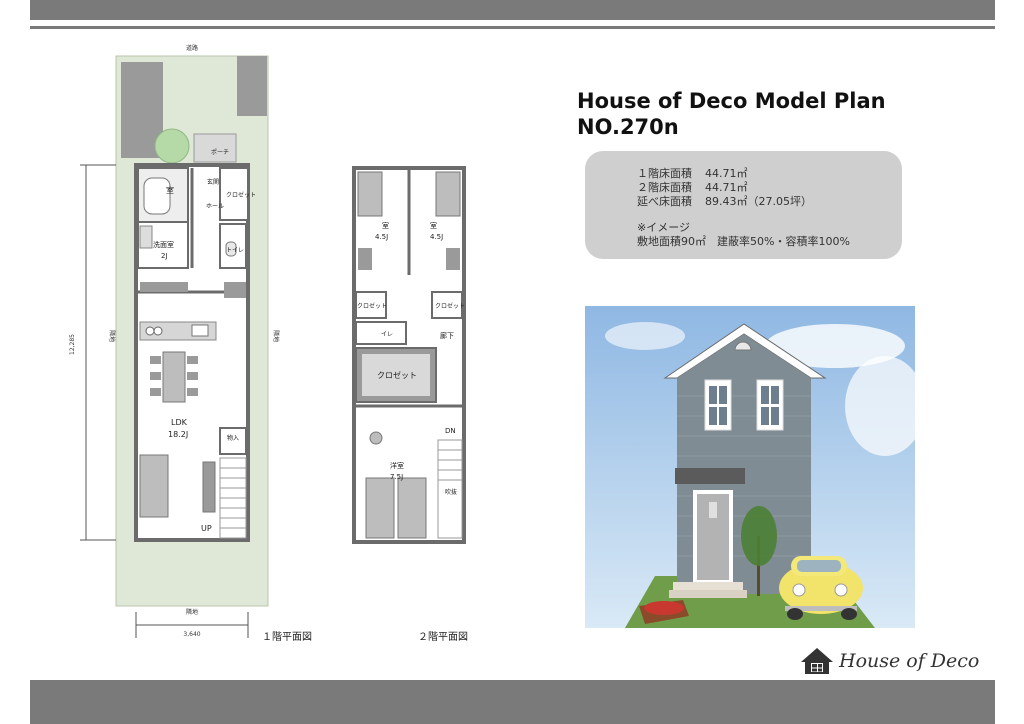 The height and width of the screenshot is (724, 1024). I want to click on porch, so click(215, 148).